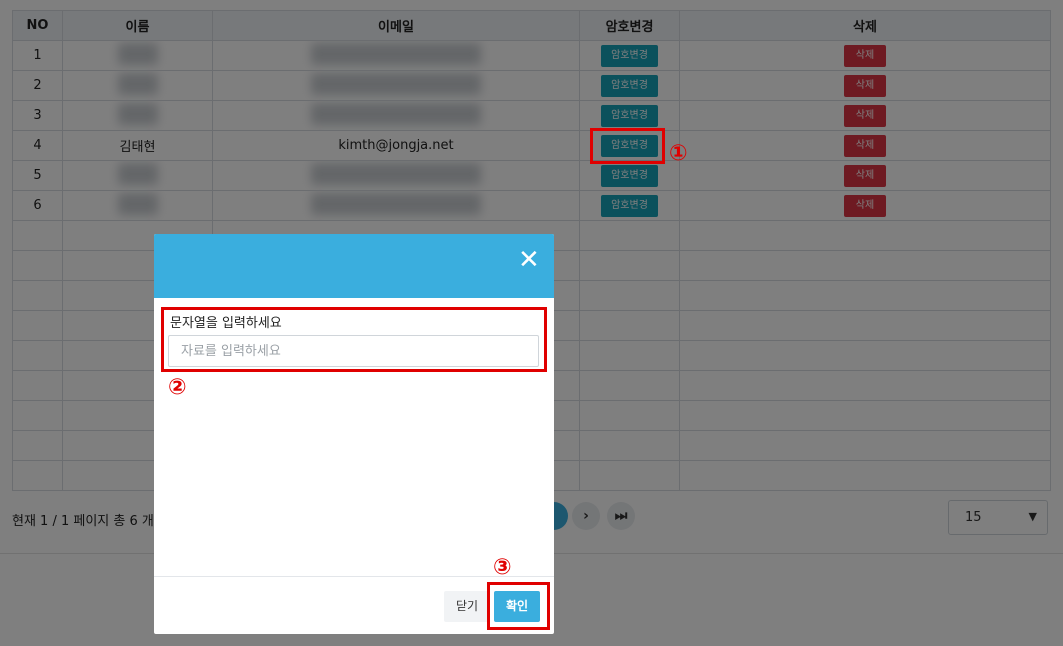 The height and width of the screenshot is (646, 1063). Describe the element at coordinates (354, 266) in the screenshot. I see `dialog-header: ✕` at that location.